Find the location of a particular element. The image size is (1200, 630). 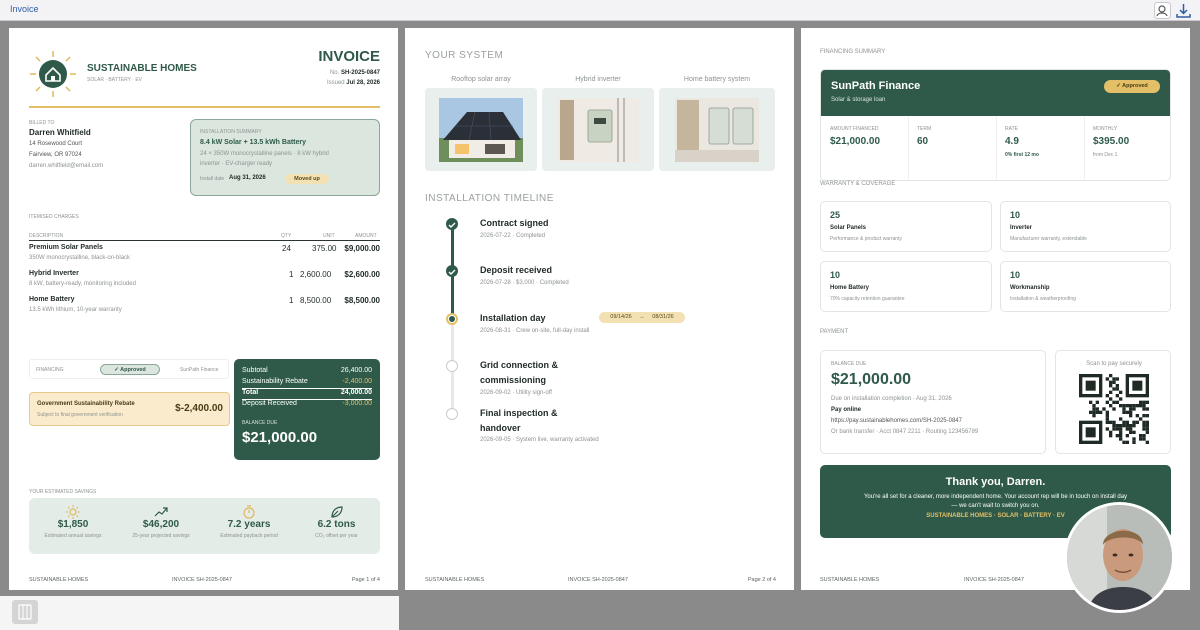

loan-stat: RATE 4.9 0% first 12 mo is located at coordinates (1041, 148).